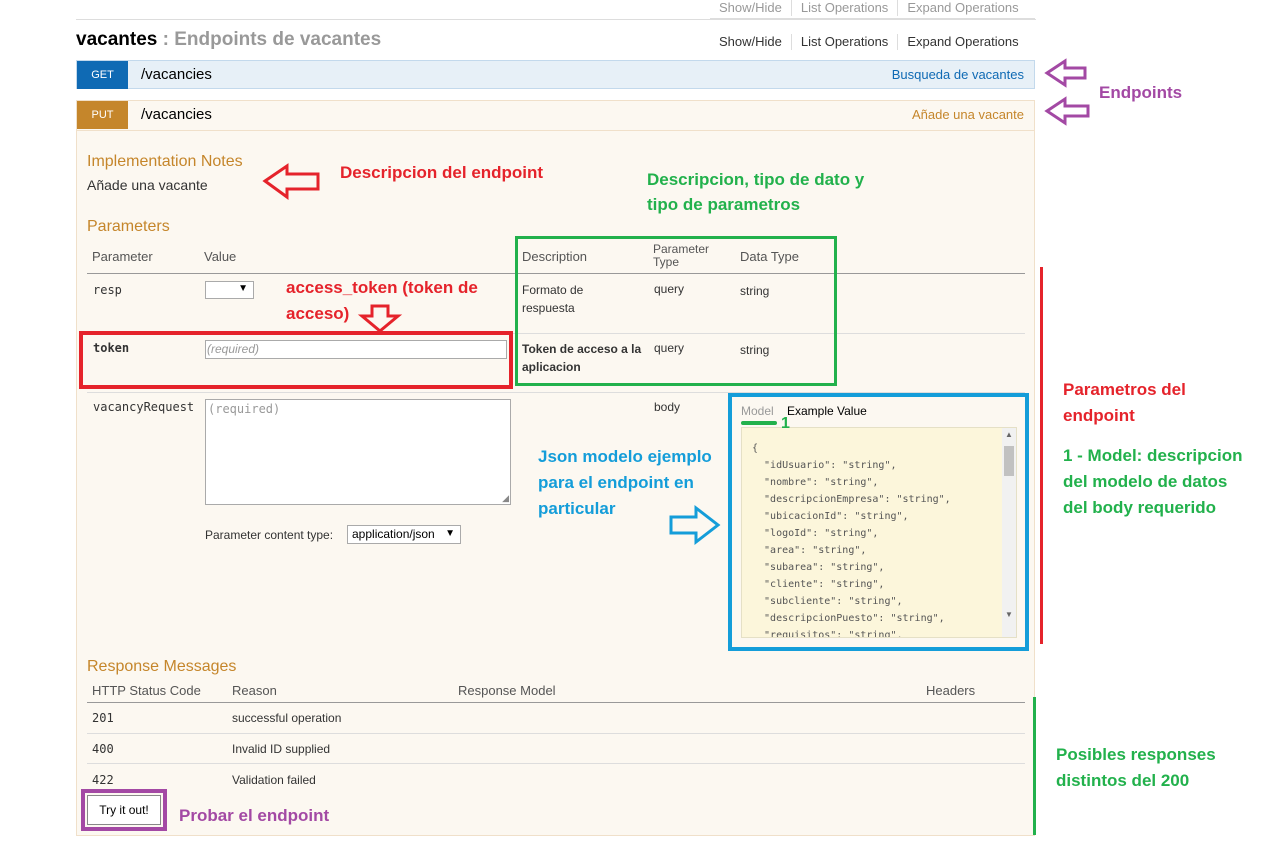 Image resolution: width=1265 pixels, height=846 pixels. What do you see at coordinates (962, 42) in the screenshot?
I see `expand-operations-link: Expand Operations` at bounding box center [962, 42].